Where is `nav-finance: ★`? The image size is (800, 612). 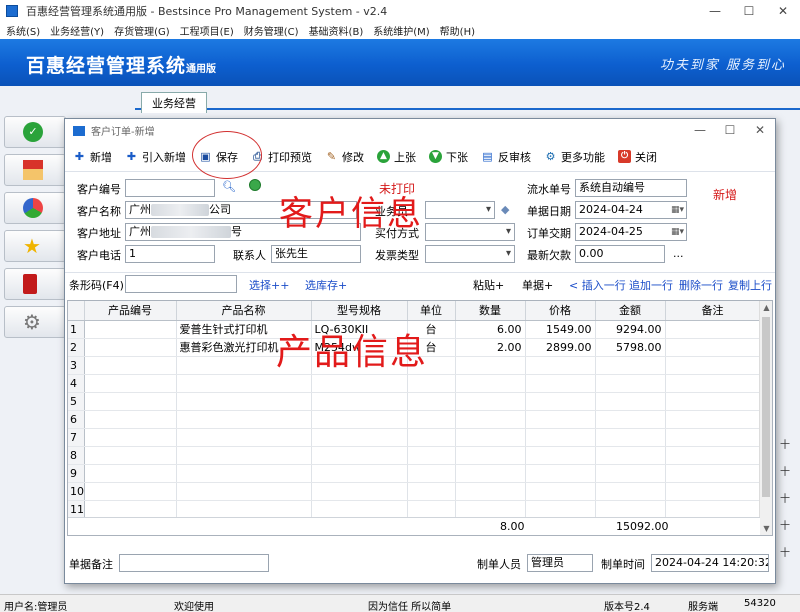 nav-finance: ★ is located at coordinates (35, 246).